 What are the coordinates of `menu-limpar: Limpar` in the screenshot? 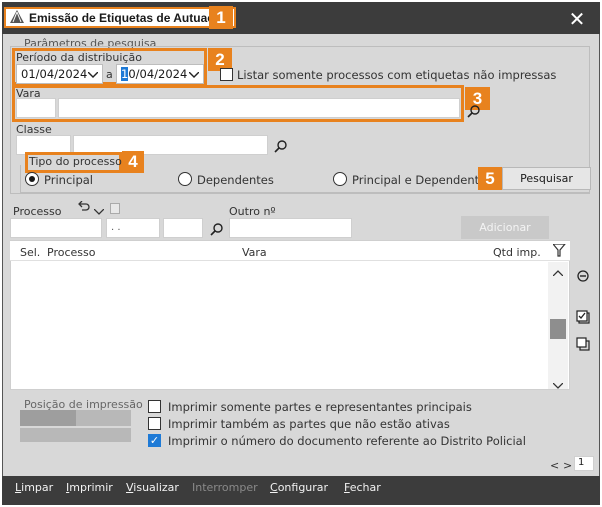 It's located at (34, 487).